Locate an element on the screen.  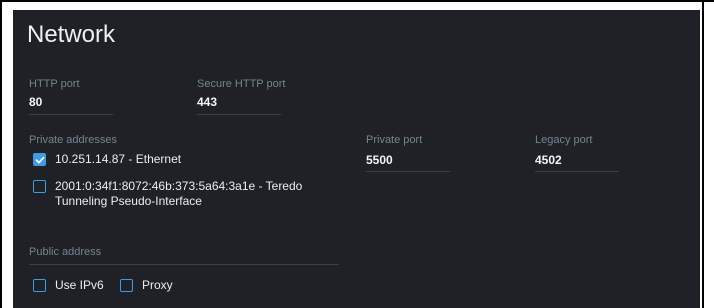
use-ipv6-checkbox is located at coordinates (39, 285).